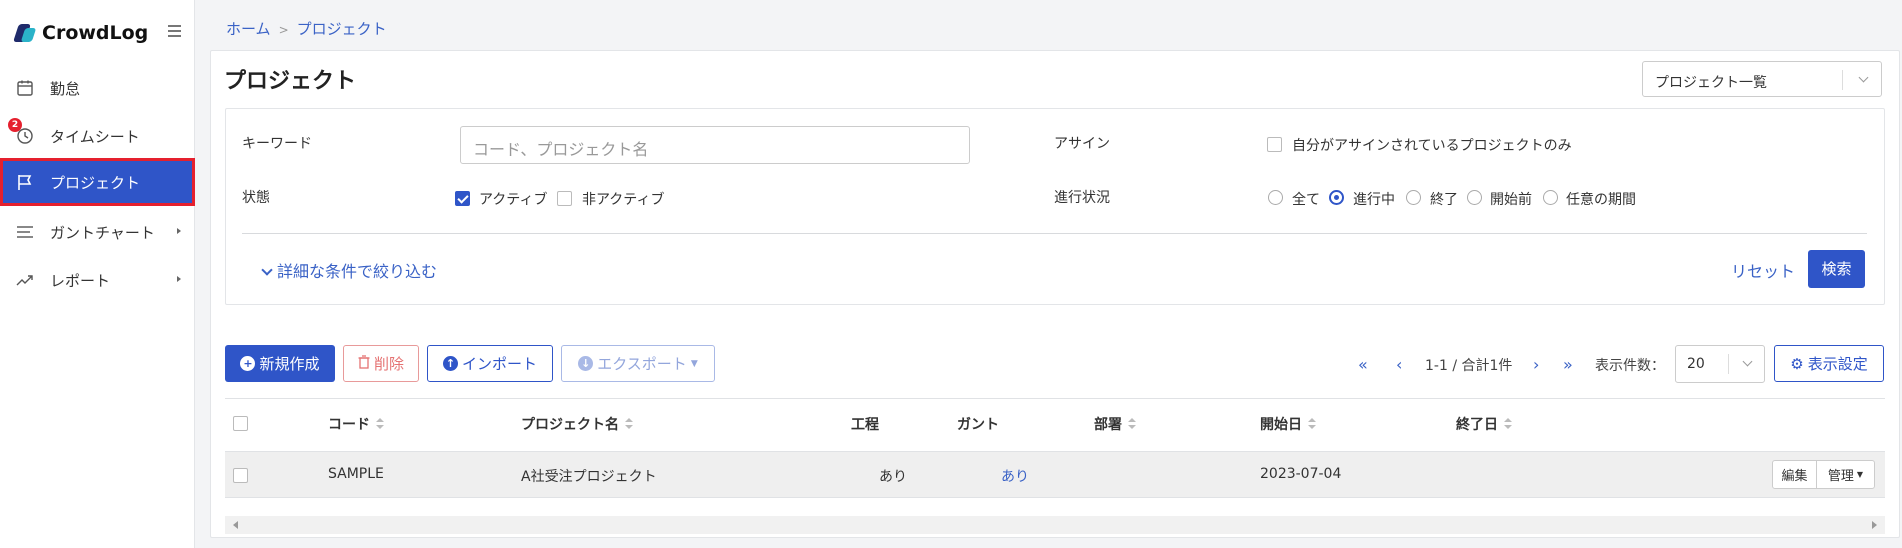  I want to click on column-header-label: 開始日, so click(1281, 425).